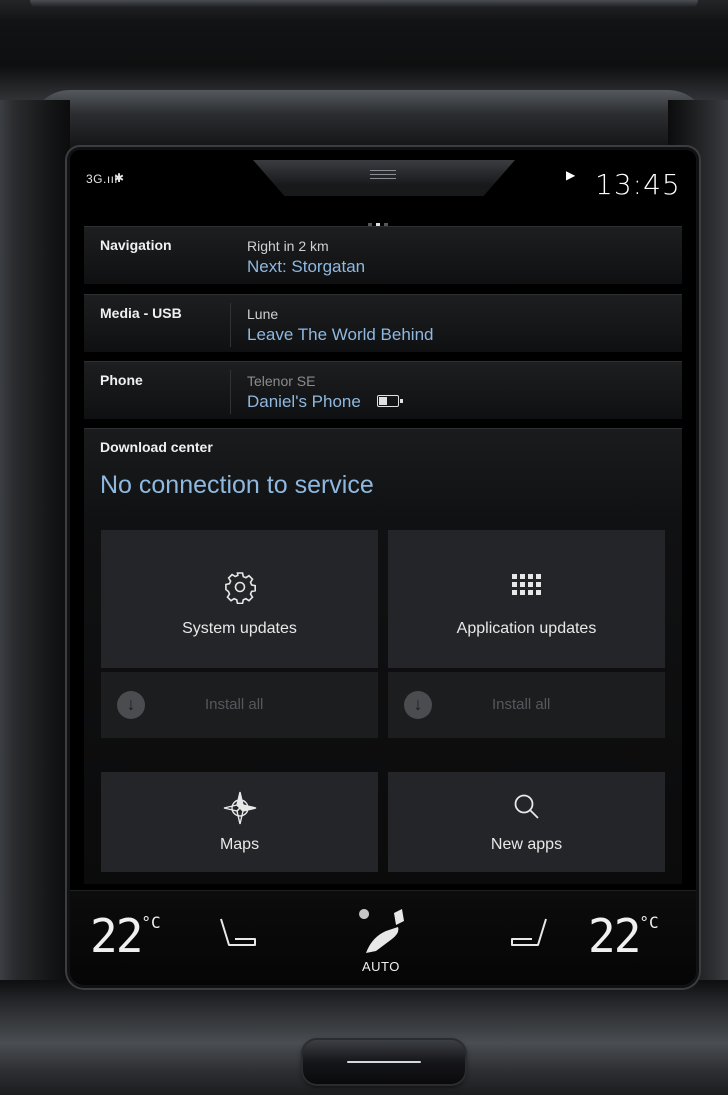 The height and width of the screenshot is (1095, 728). What do you see at coordinates (239, 810) in the screenshot?
I see `compass-icon` at bounding box center [239, 810].